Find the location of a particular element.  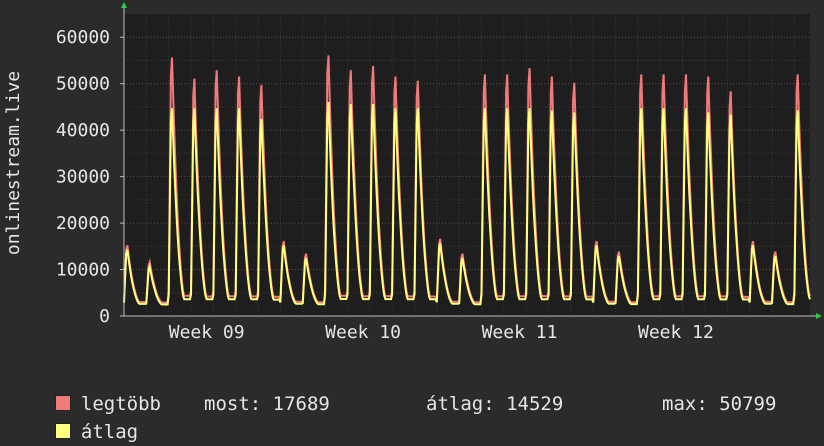

y-tick-label: 10000 is located at coordinates (83, 270).